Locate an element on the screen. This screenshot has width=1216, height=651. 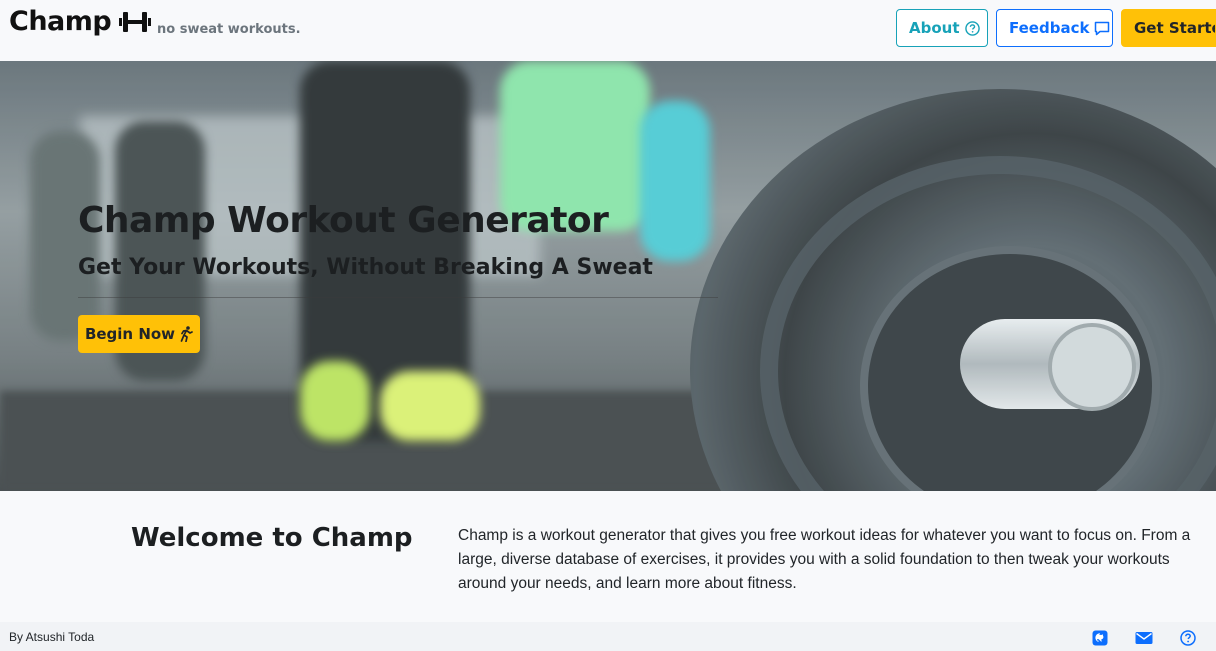
about-label: About is located at coordinates (934, 28).